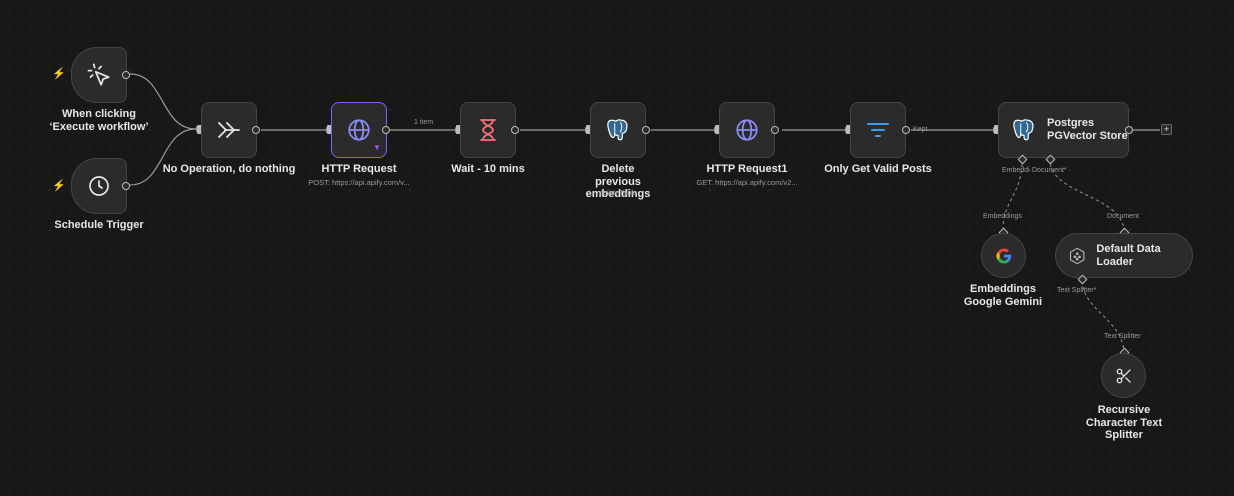 The width and height of the screenshot is (1234, 496). What do you see at coordinates (1087, 129) in the screenshot?
I see `pgvector-store-title: Postgres PGVector Store` at bounding box center [1087, 129].